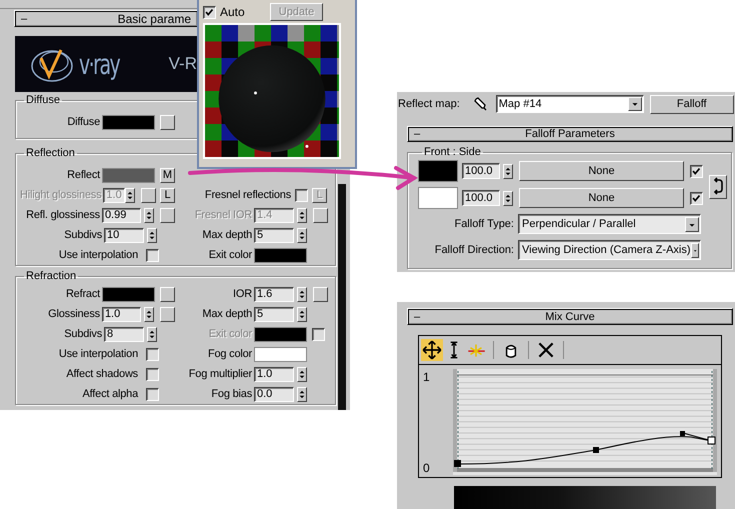 Image resolution: width=735 pixels, height=509 pixels. What do you see at coordinates (432, 350) in the screenshot?
I see `move-tool-icon` at bounding box center [432, 350].